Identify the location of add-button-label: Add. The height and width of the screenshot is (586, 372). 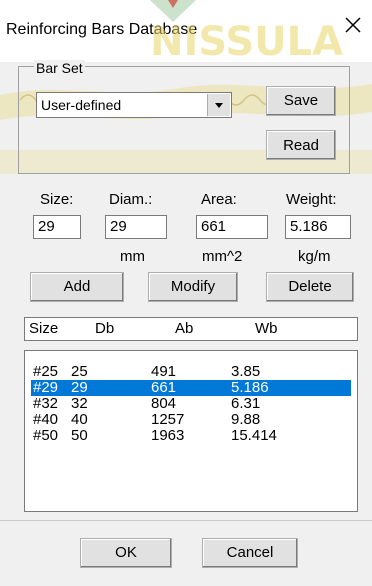
(77, 286).